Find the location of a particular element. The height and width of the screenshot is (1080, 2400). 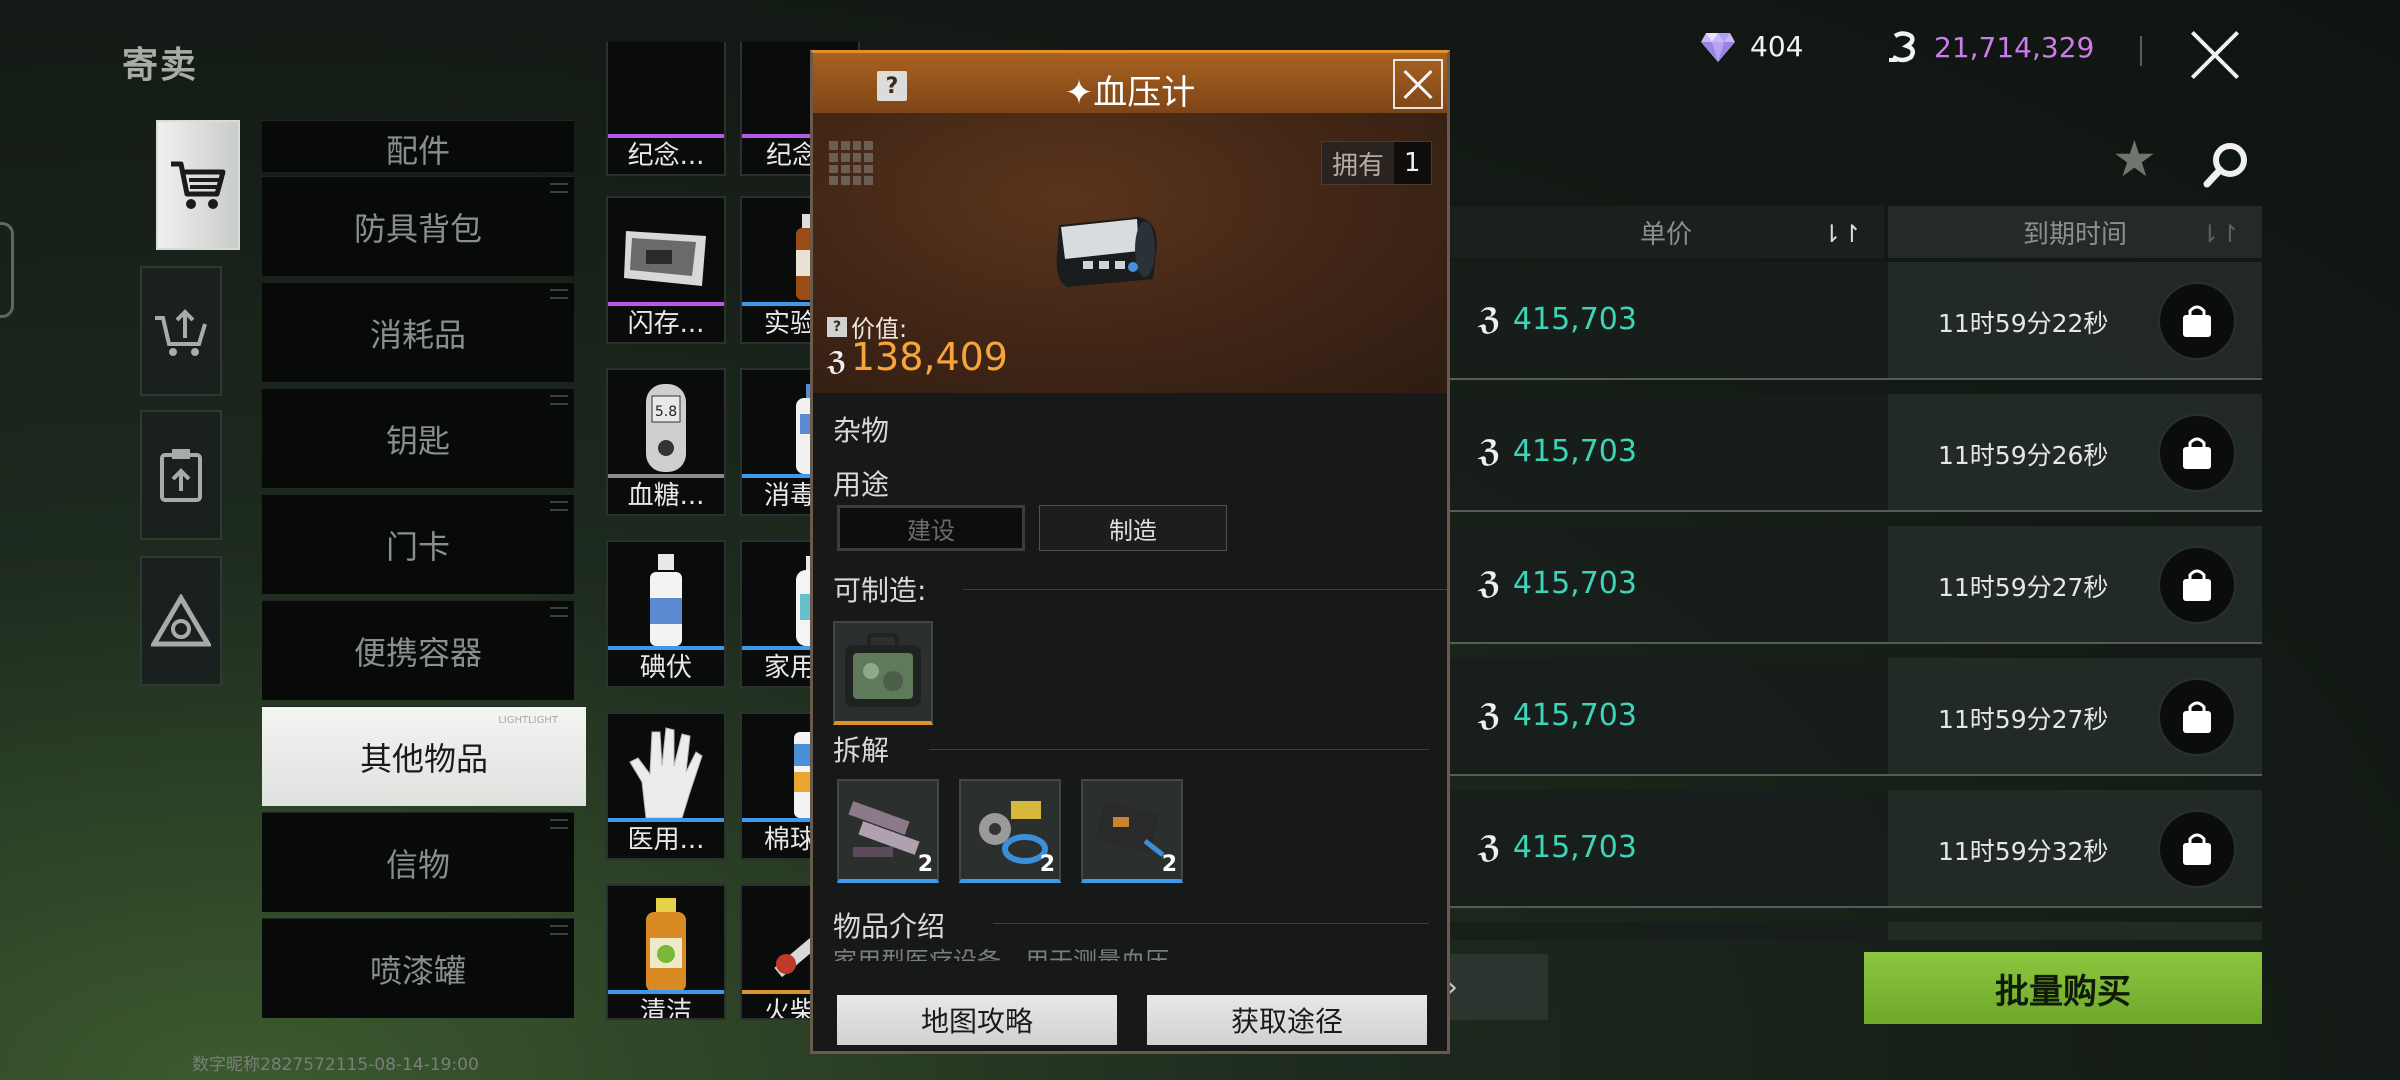

category-armor-backpack: 防具背包 is located at coordinates (418, 226).